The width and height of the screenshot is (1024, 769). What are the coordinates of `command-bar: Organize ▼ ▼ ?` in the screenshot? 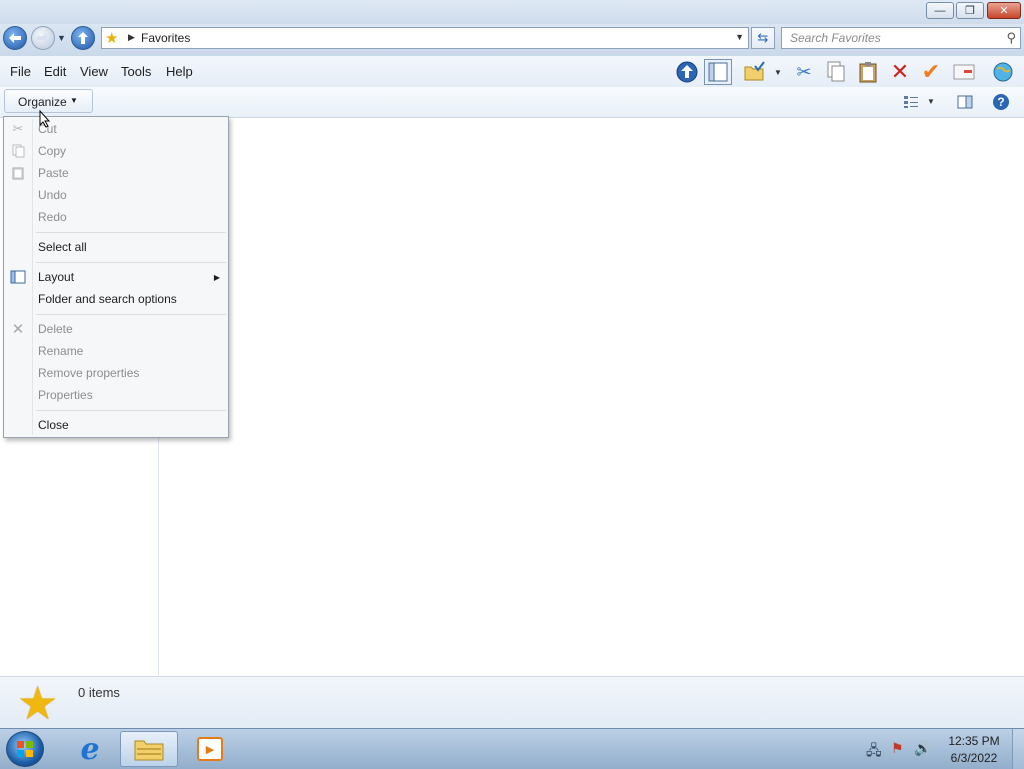 It's located at (512, 102).